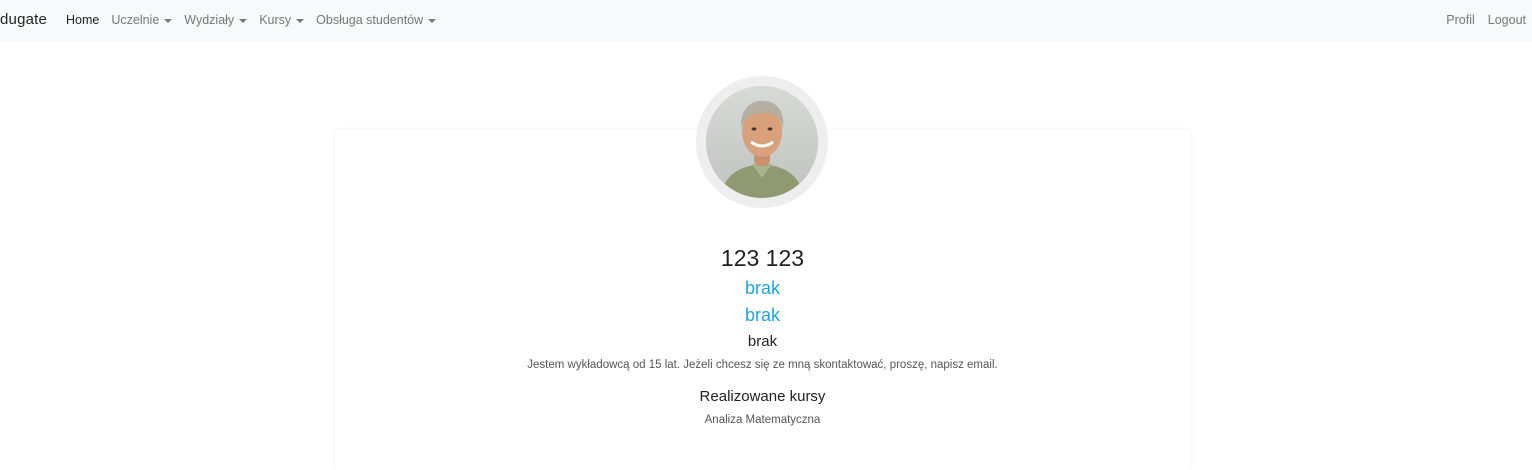 The height and width of the screenshot is (470, 1532). I want to click on avatar-photo, so click(762, 142).